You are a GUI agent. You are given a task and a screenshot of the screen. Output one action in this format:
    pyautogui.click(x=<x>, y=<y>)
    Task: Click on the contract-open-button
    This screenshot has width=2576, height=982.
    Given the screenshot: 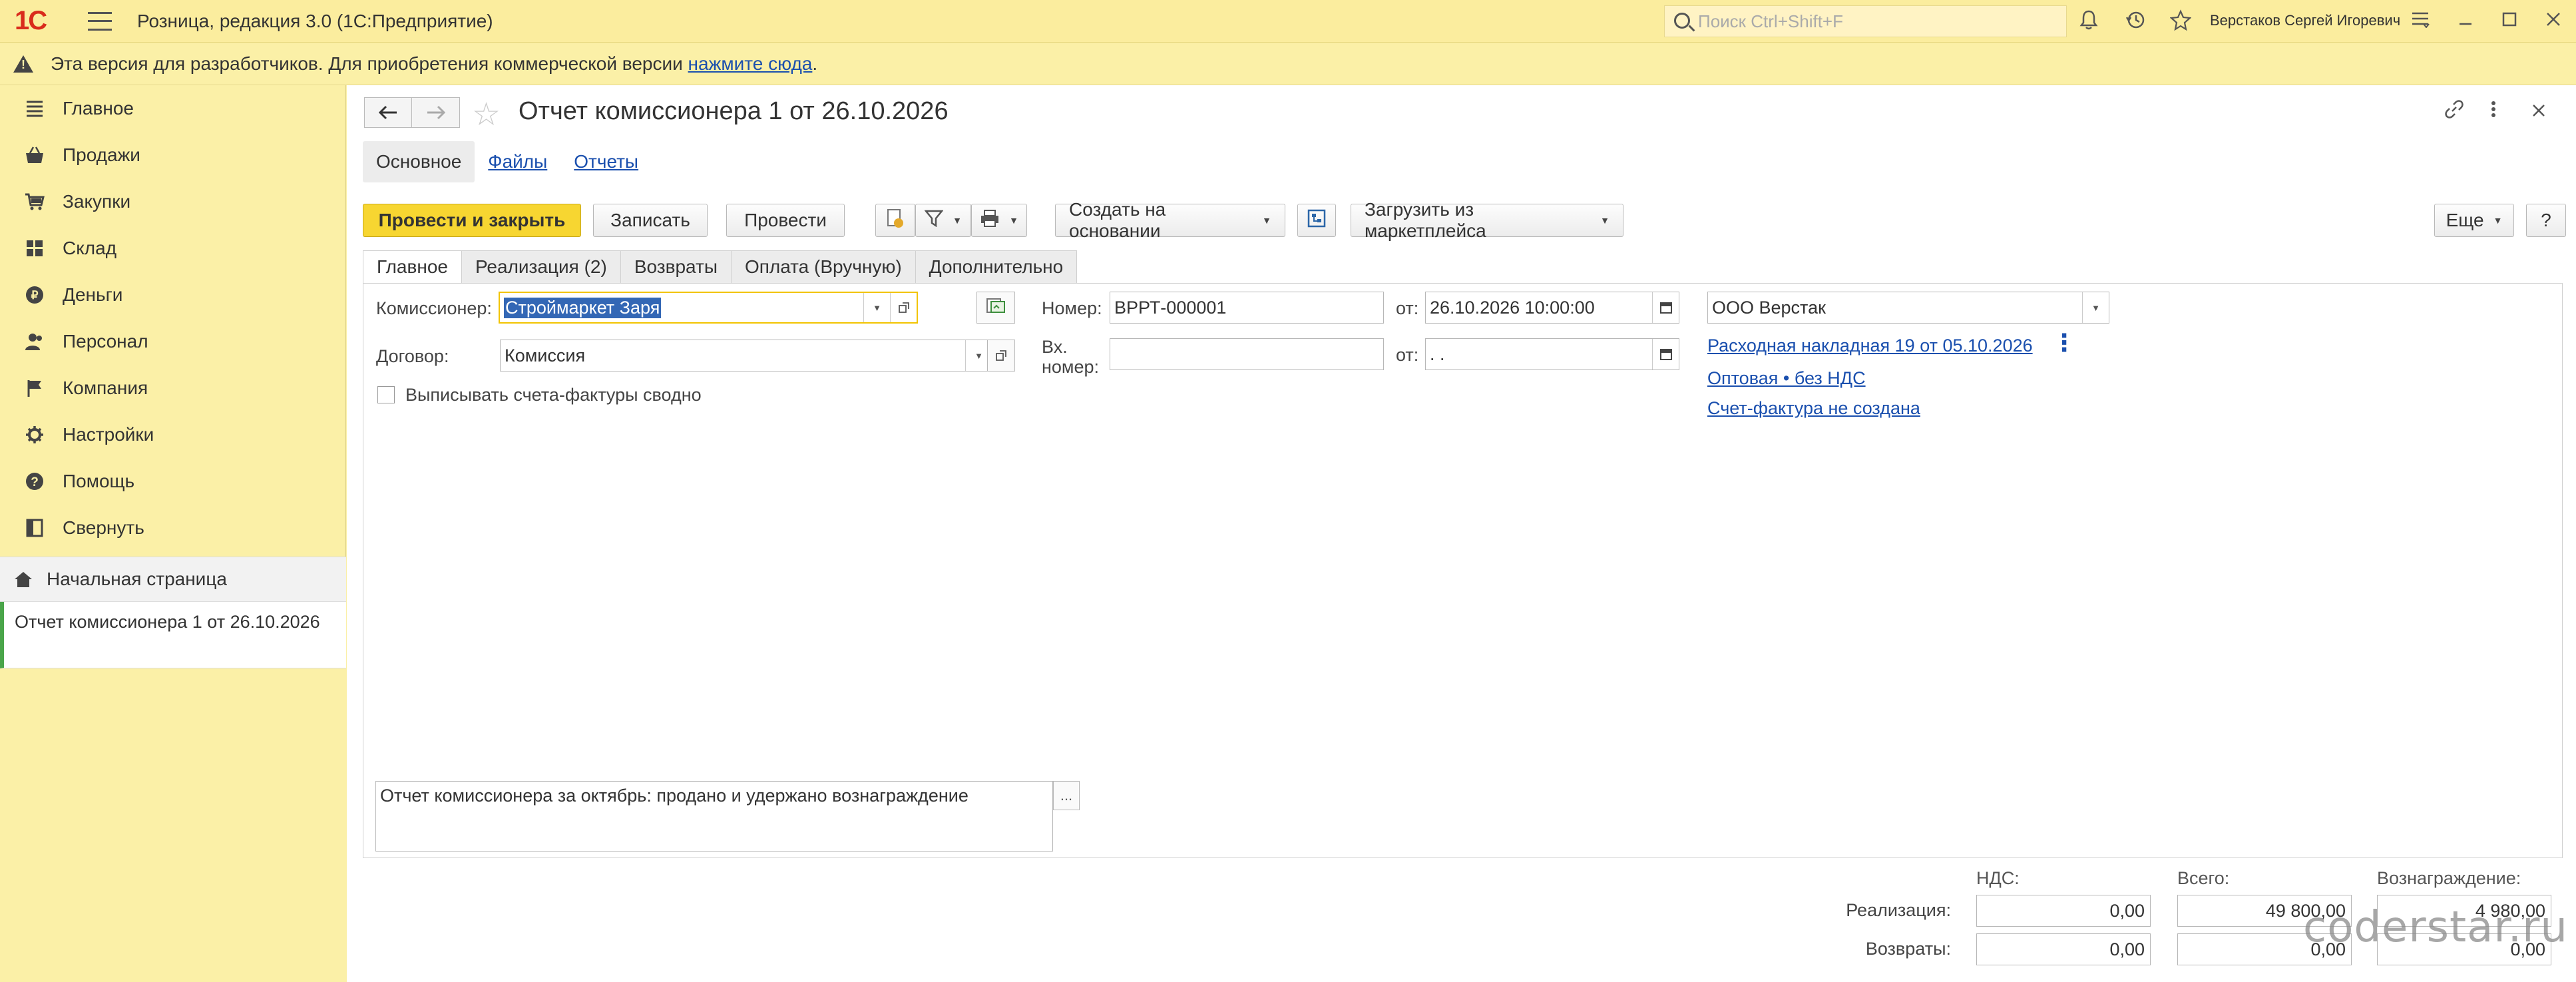 What is the action you would take?
    pyautogui.click(x=1001, y=355)
    